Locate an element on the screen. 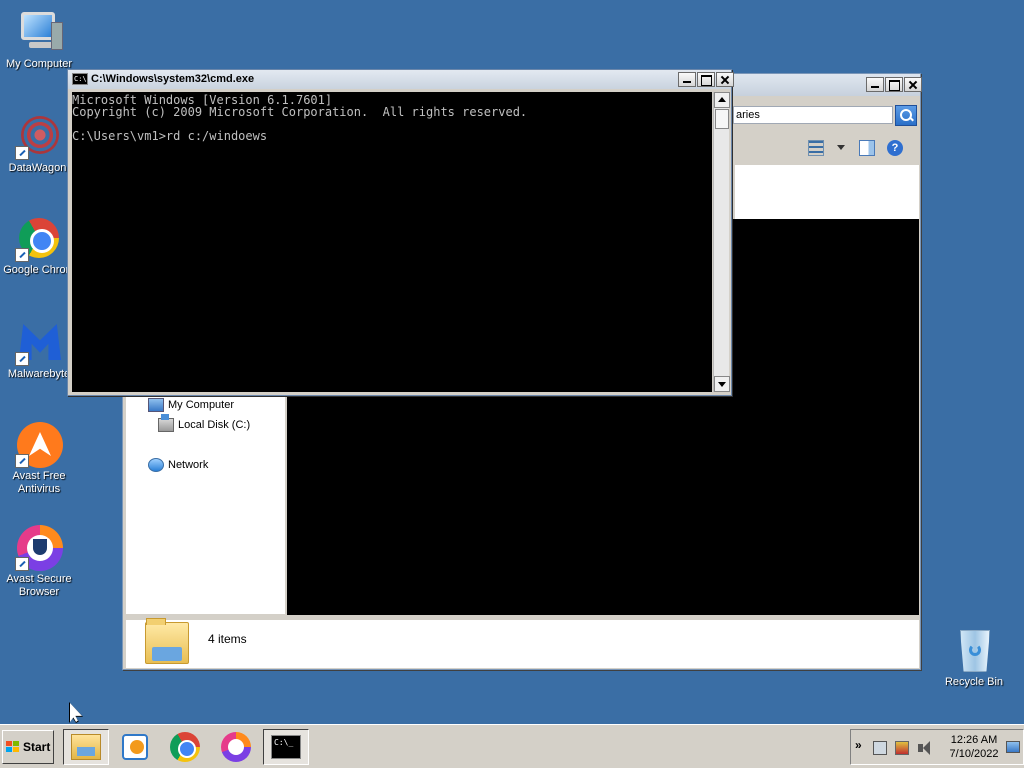 This screenshot has width=1024, height=768. change-view-icon is located at coordinates (816, 148).